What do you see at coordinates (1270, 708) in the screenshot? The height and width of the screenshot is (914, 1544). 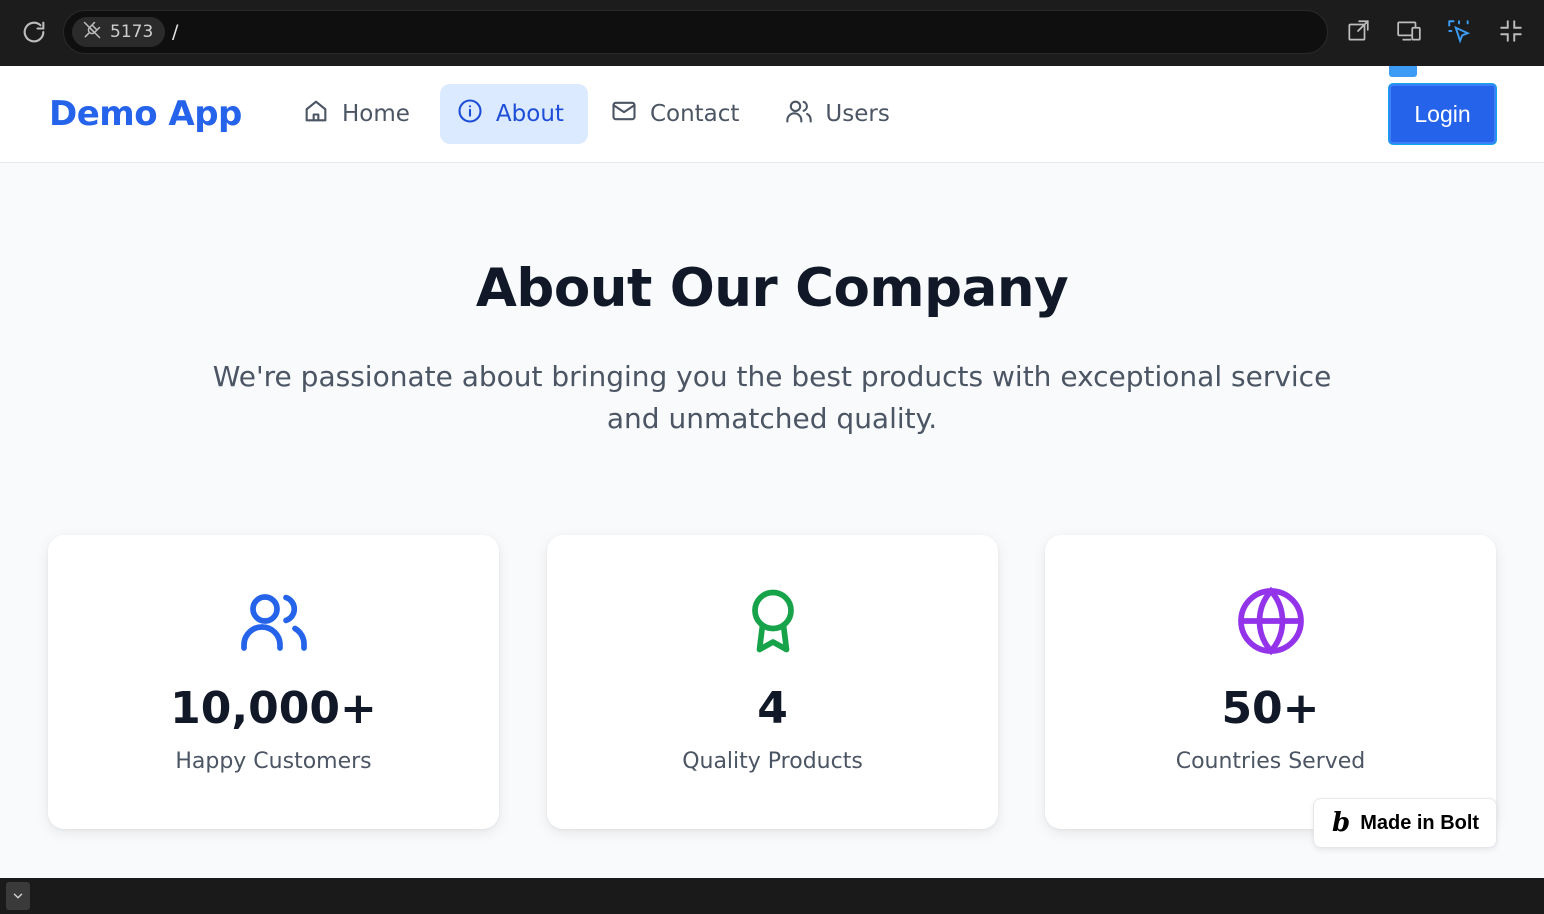 I see `stat-value: 50+` at bounding box center [1270, 708].